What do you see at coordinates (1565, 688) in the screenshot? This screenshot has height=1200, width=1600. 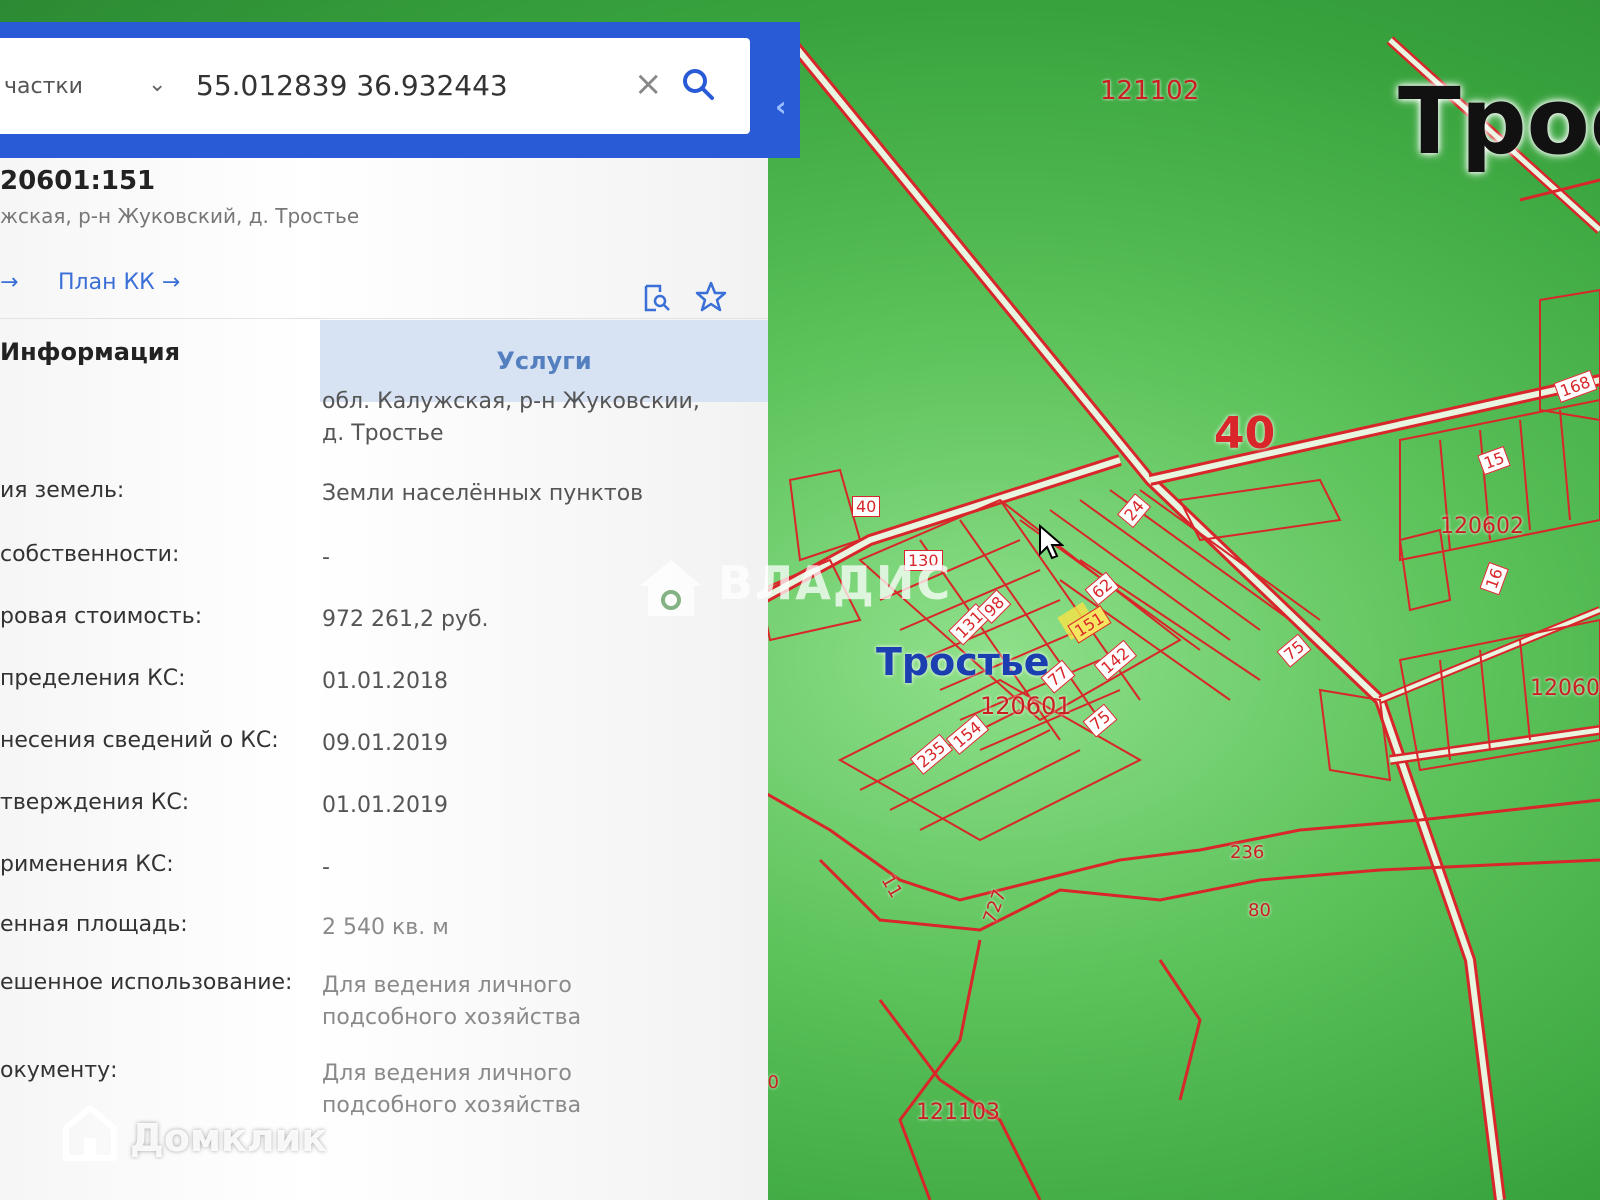 I see `cadastral-block-label: 12060` at bounding box center [1565, 688].